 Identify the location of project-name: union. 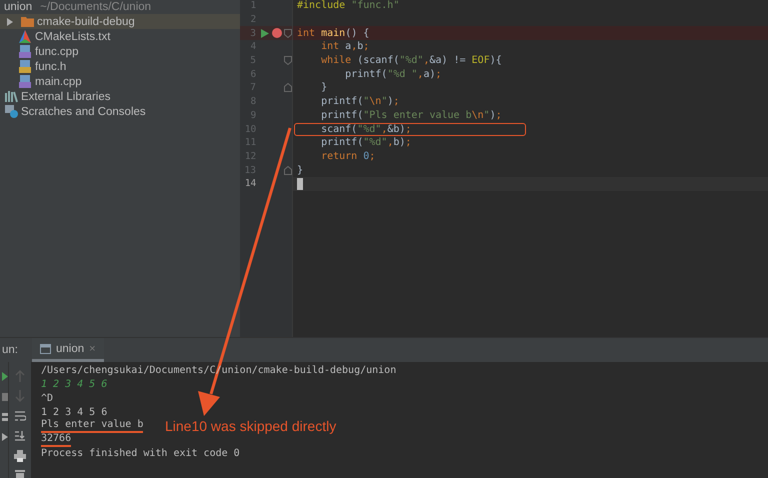
(18, 6).